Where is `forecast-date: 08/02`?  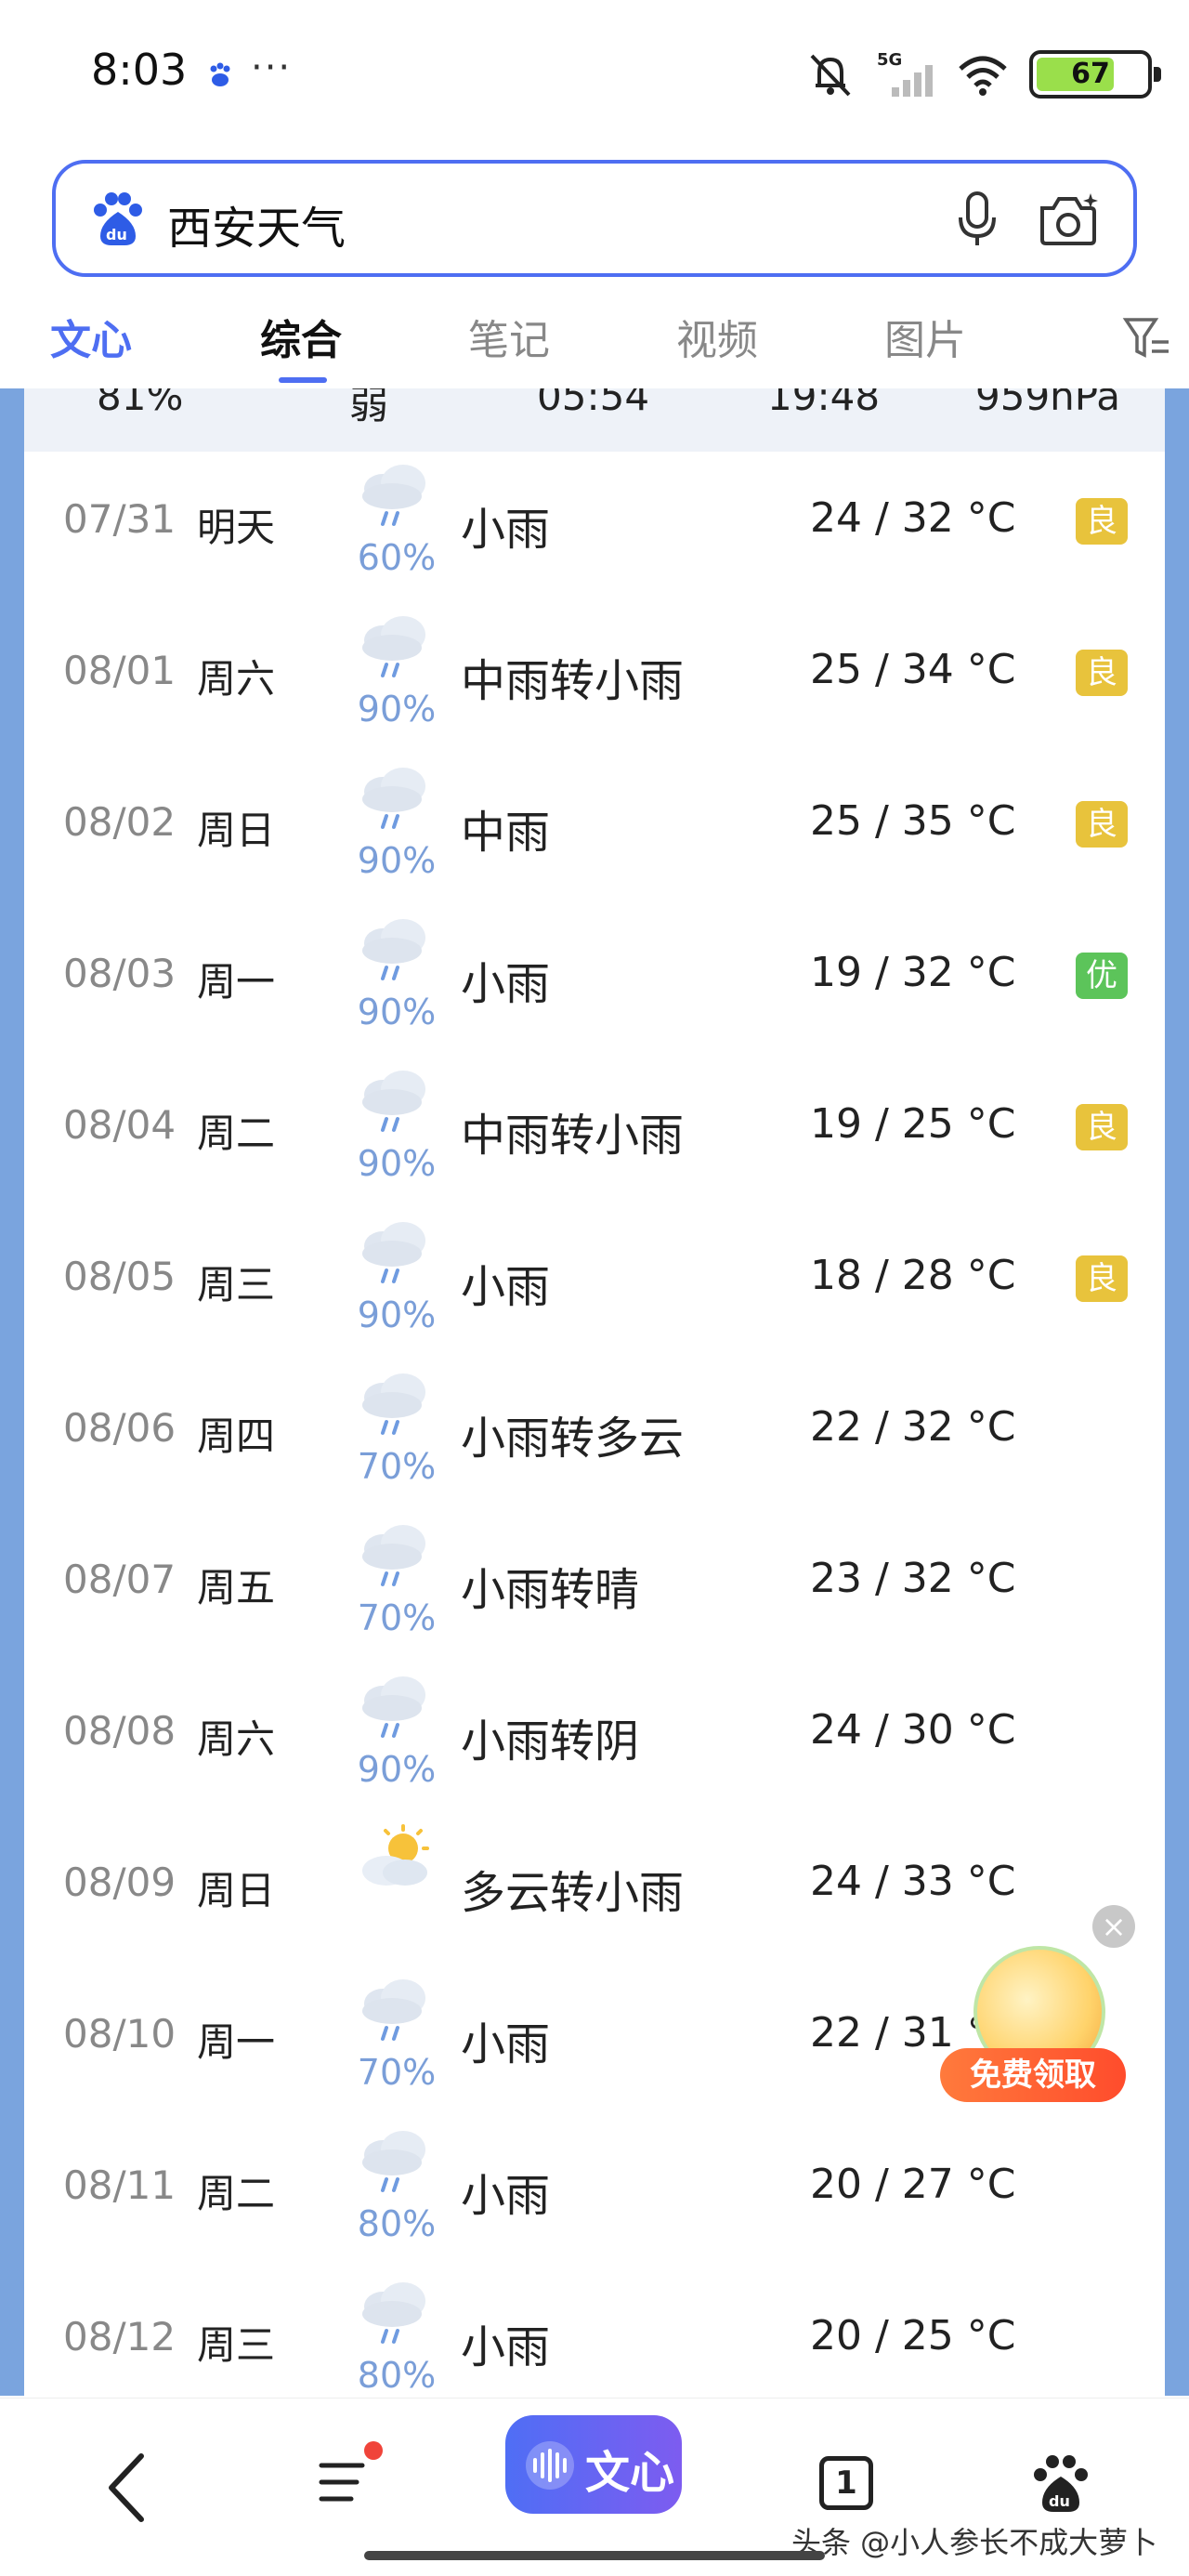
forecast-date: 08/02 is located at coordinates (119, 822).